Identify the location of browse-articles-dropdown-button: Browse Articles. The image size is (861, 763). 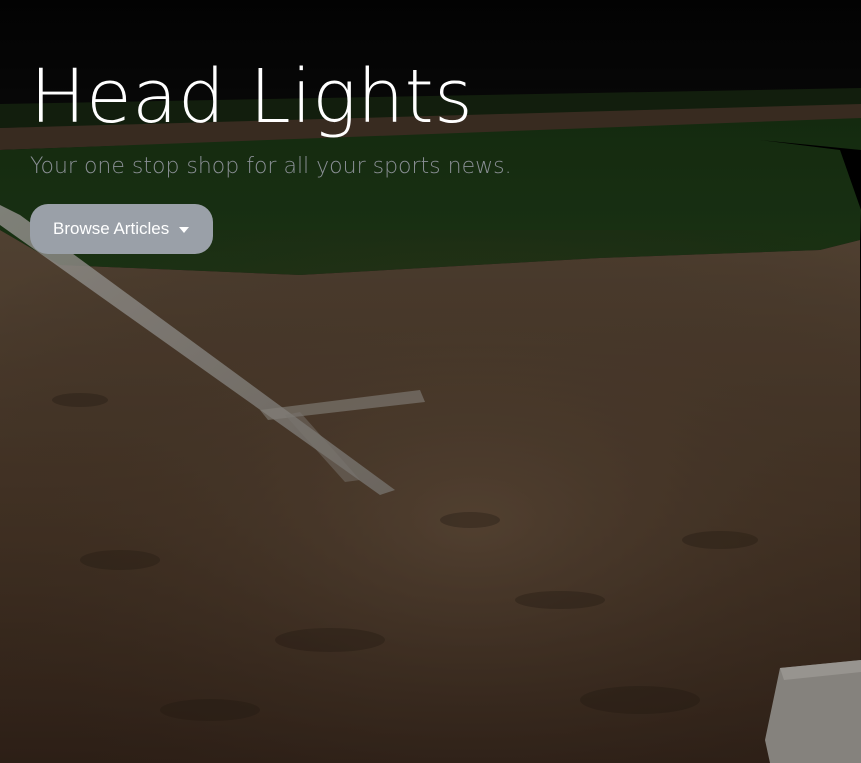
(122, 229).